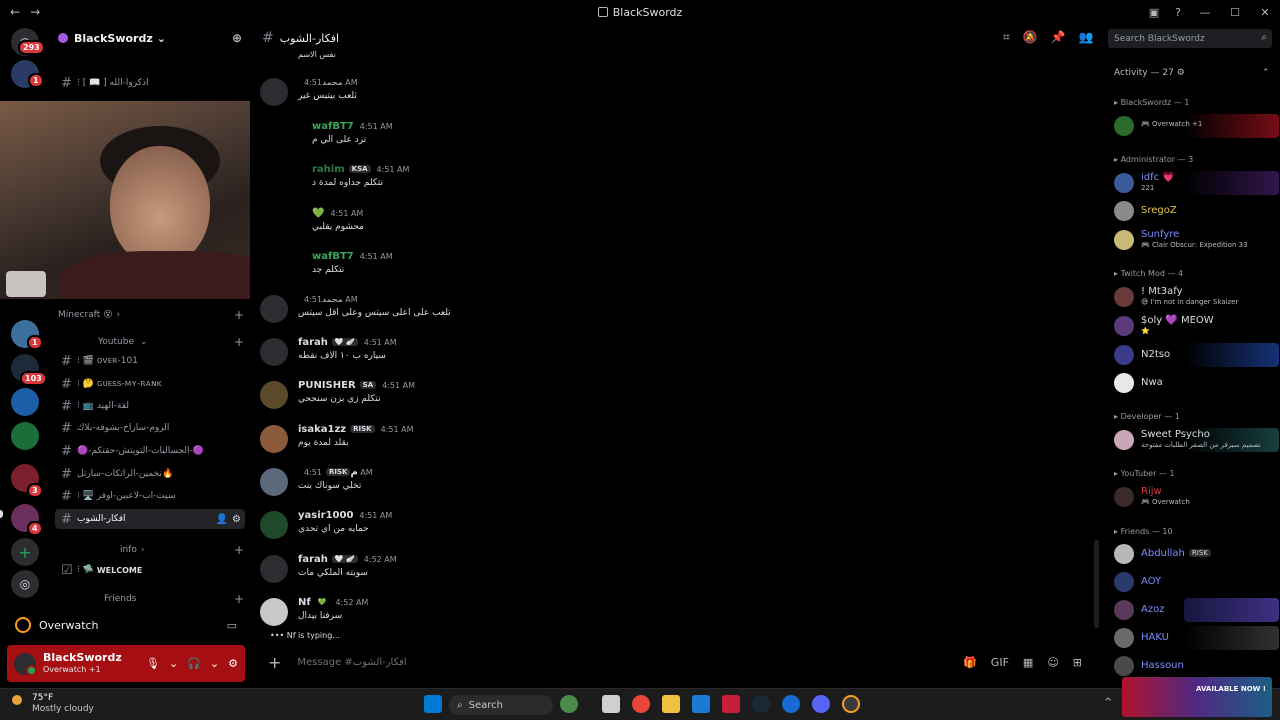 Image resolution: width=1280 pixels, height=720 pixels. Describe the element at coordinates (232, 625) in the screenshot. I see `stream-icon: ▭` at that location.